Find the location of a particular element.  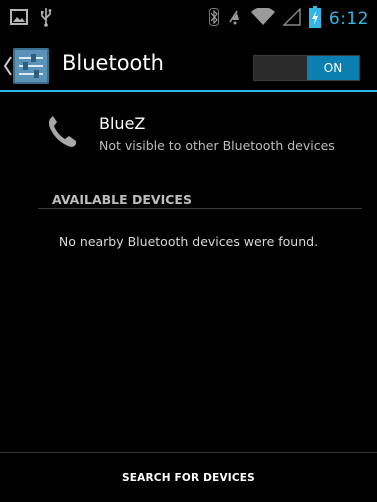

search-for-devices-button: SEARCH FOR DEVICES is located at coordinates (188, 477).